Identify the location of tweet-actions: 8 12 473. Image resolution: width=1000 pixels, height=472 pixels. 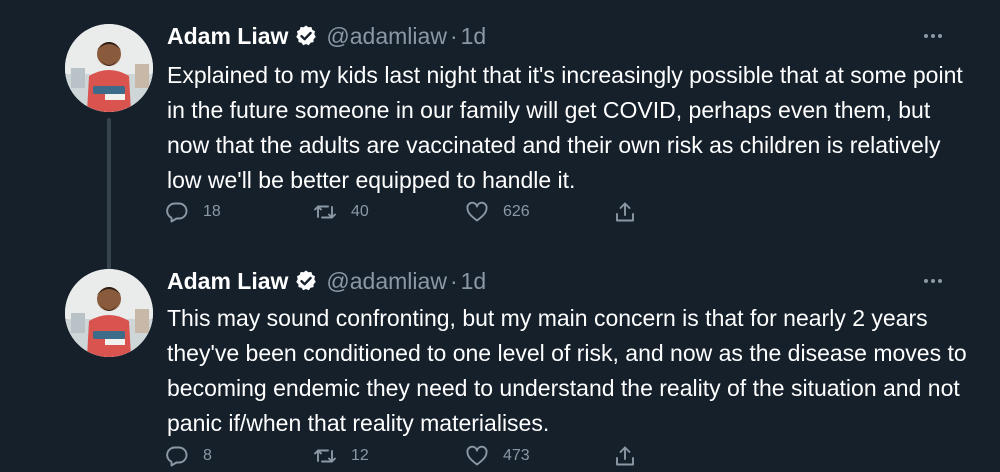
(405, 456).